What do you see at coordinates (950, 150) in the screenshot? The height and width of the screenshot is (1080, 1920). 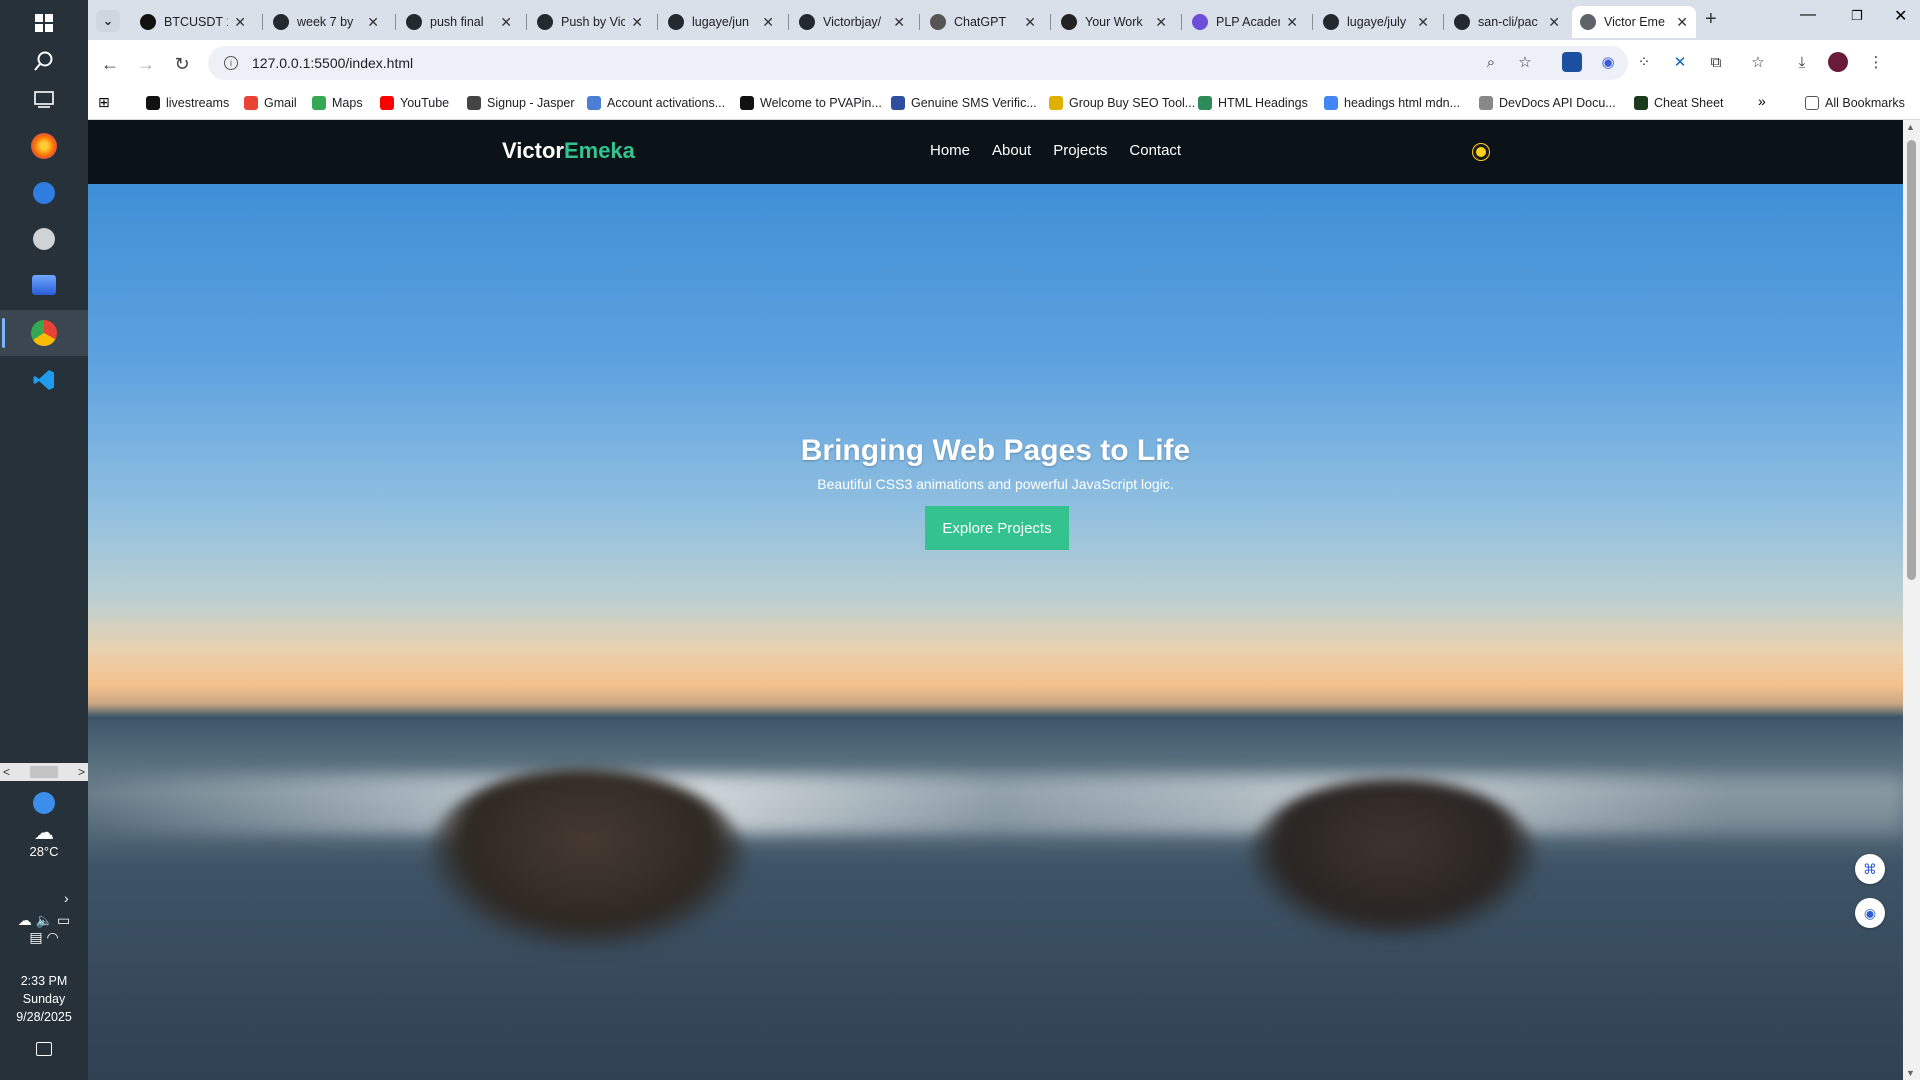 I see `nav-home: Home` at bounding box center [950, 150].